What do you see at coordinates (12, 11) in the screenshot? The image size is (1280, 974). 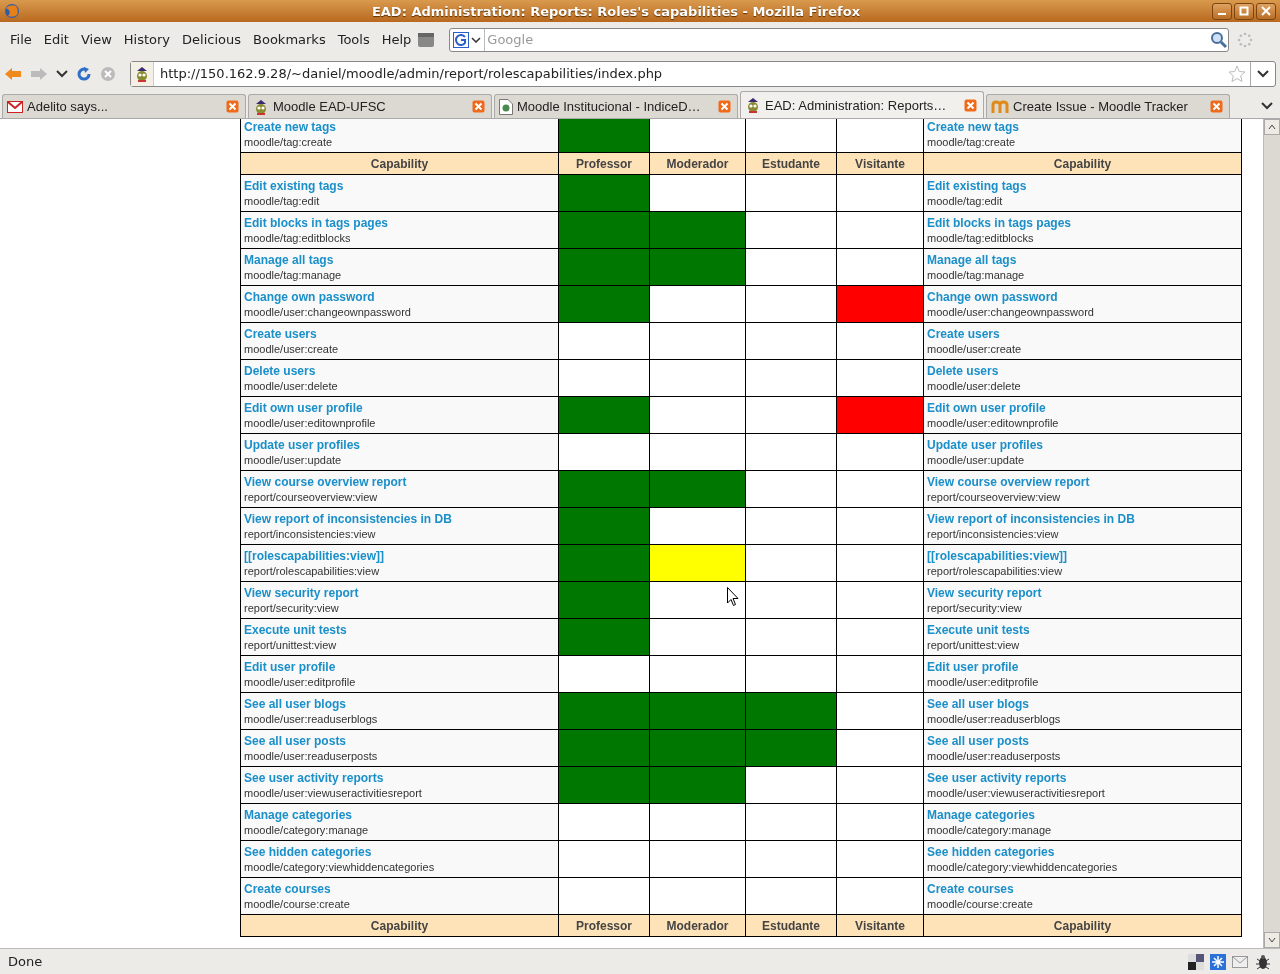 I see `globe-icon` at bounding box center [12, 11].